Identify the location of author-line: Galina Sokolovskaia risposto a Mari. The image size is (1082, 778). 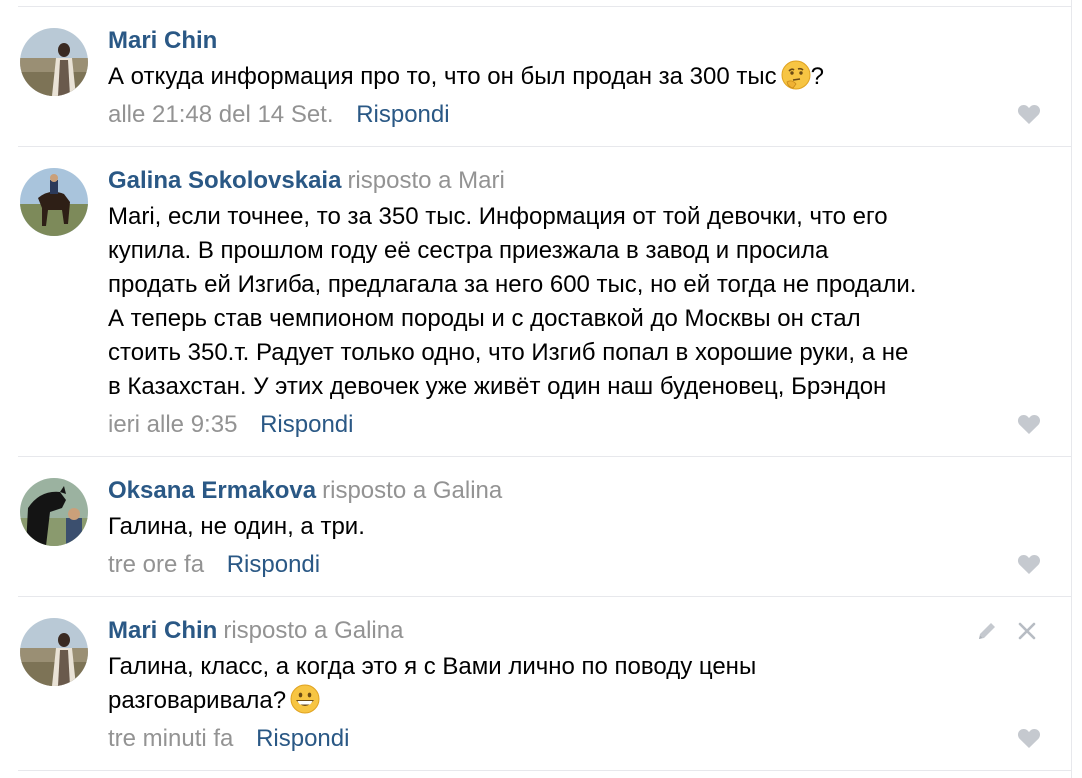
(306, 181).